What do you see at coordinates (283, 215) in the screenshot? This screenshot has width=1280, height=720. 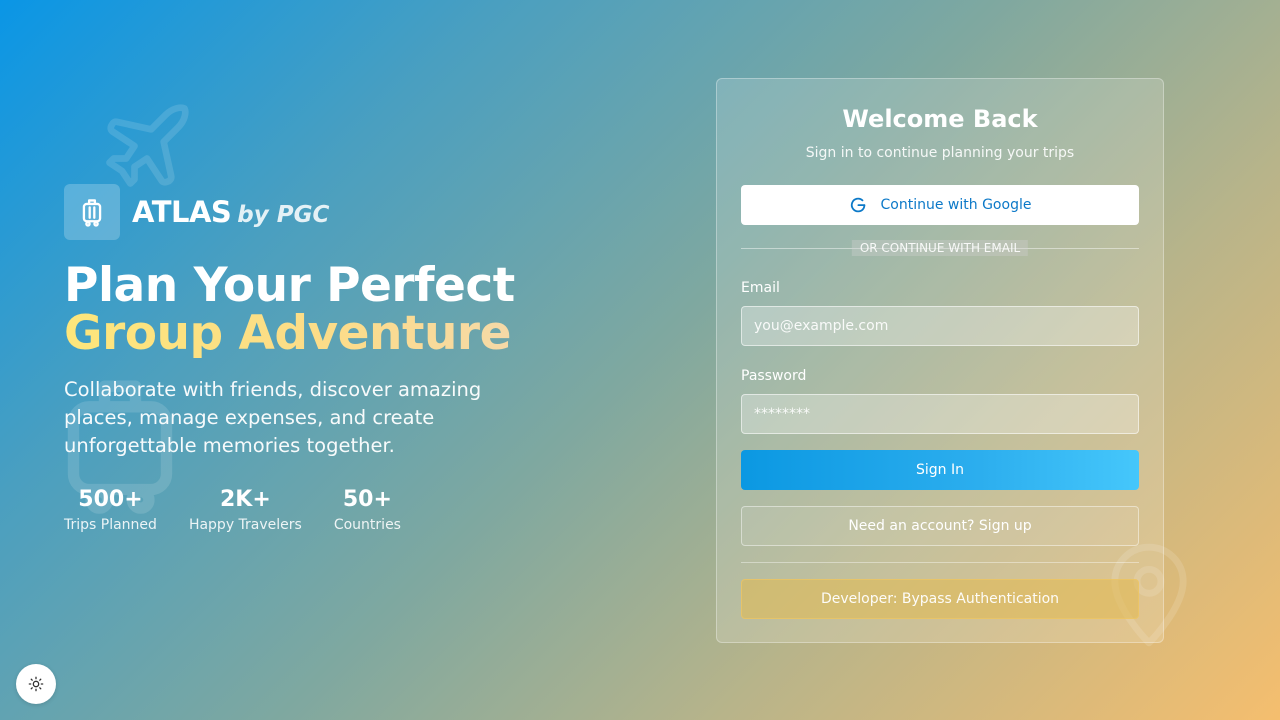 I see `brand-tagline: by PGC` at bounding box center [283, 215].